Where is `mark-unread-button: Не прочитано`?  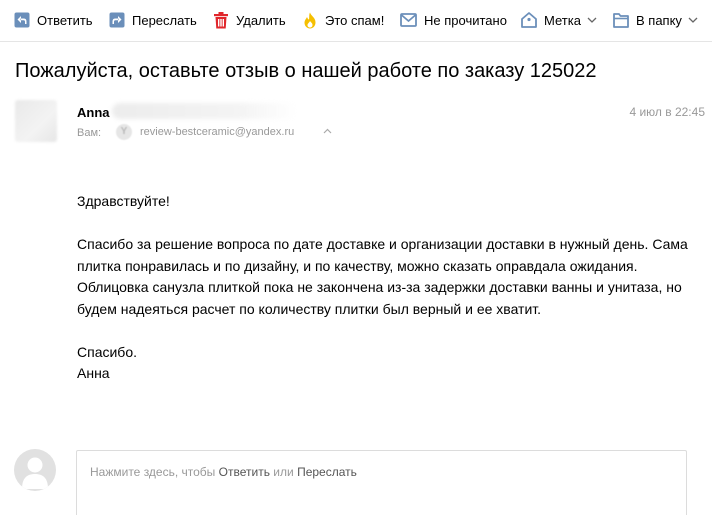
mark-unread-button: Не прочитано is located at coordinates (453, 20).